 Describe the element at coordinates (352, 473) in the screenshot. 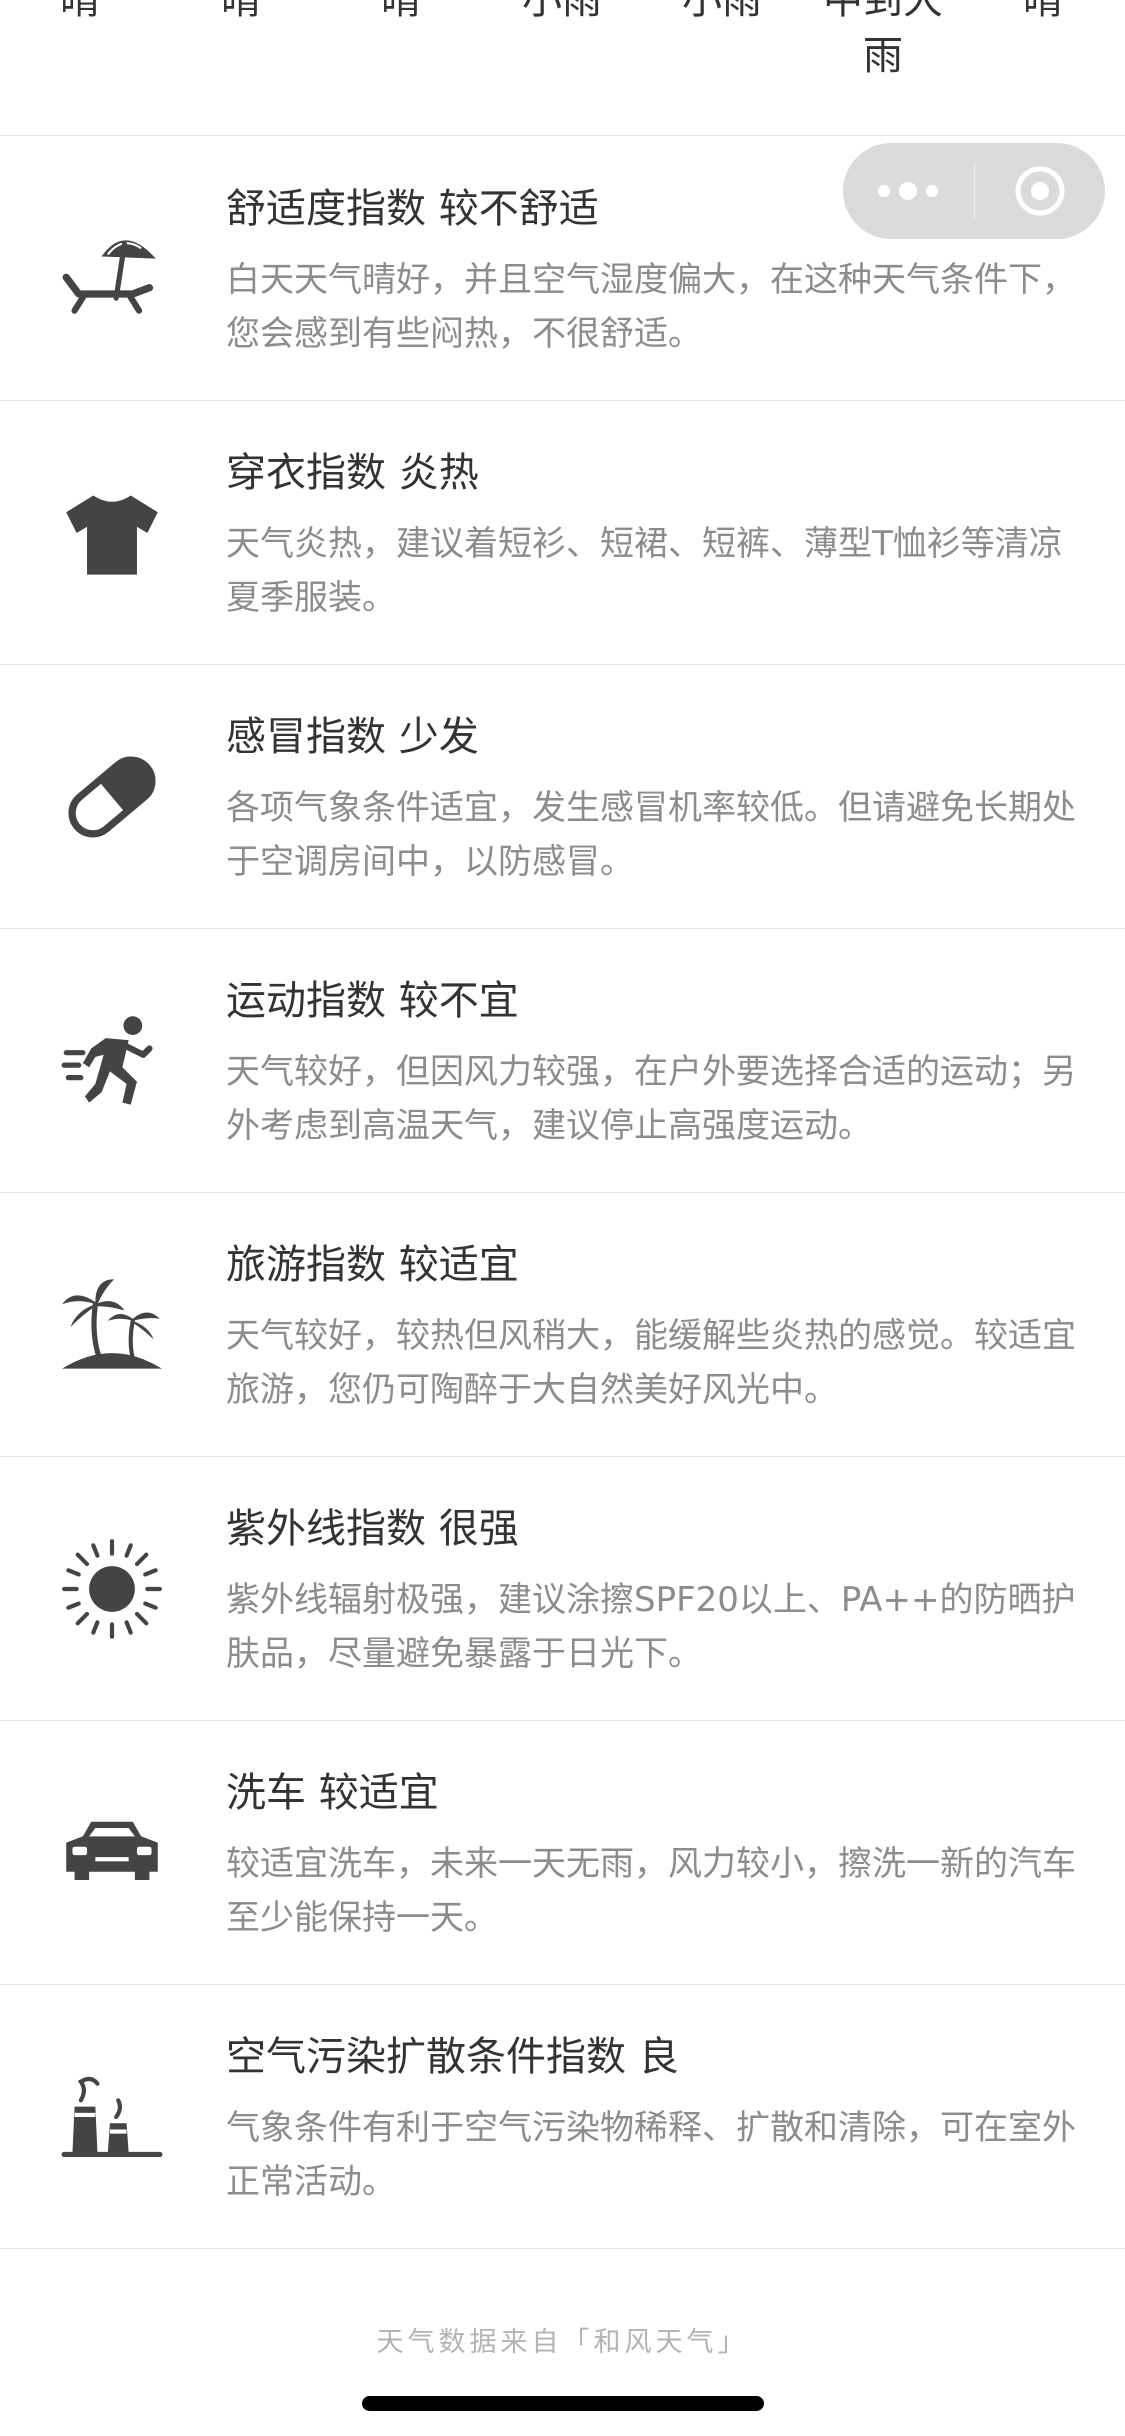

I see `index-title: 穿衣指数 炎热` at that location.